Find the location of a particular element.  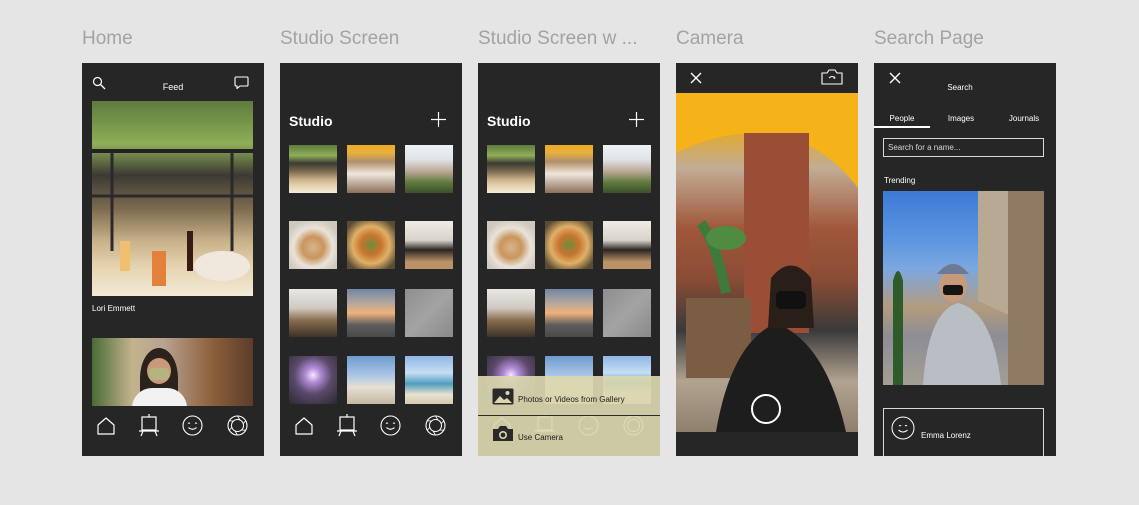

home-screen: Feed Lori Emmett is located at coordinates (173, 259).